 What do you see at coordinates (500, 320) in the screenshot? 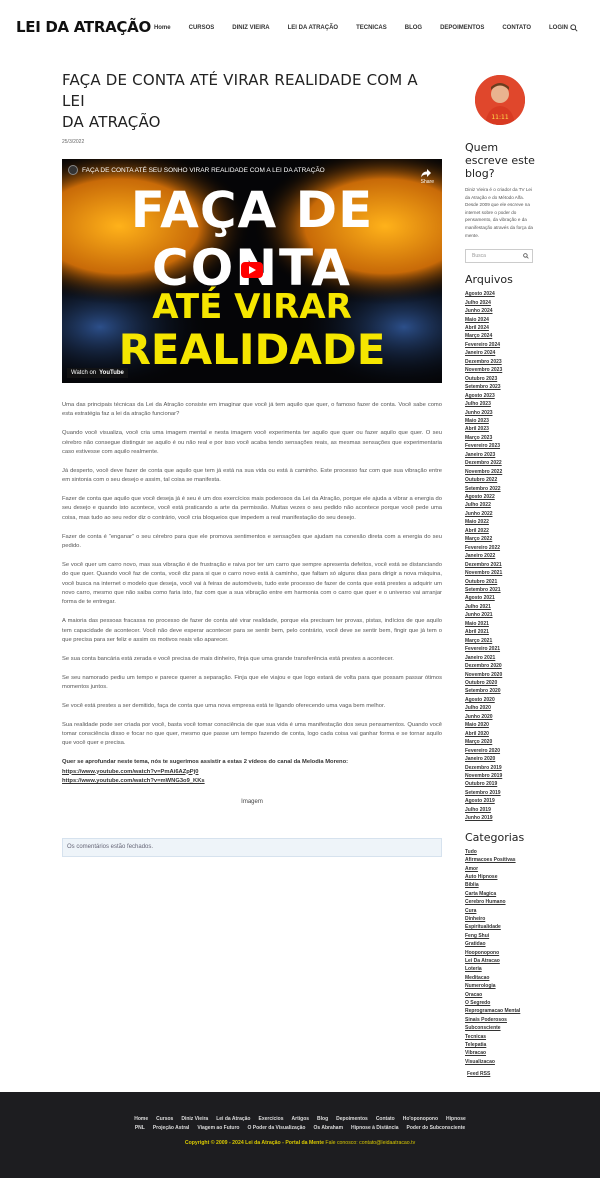
I see `archive-link: Maio 2024` at bounding box center [500, 320].